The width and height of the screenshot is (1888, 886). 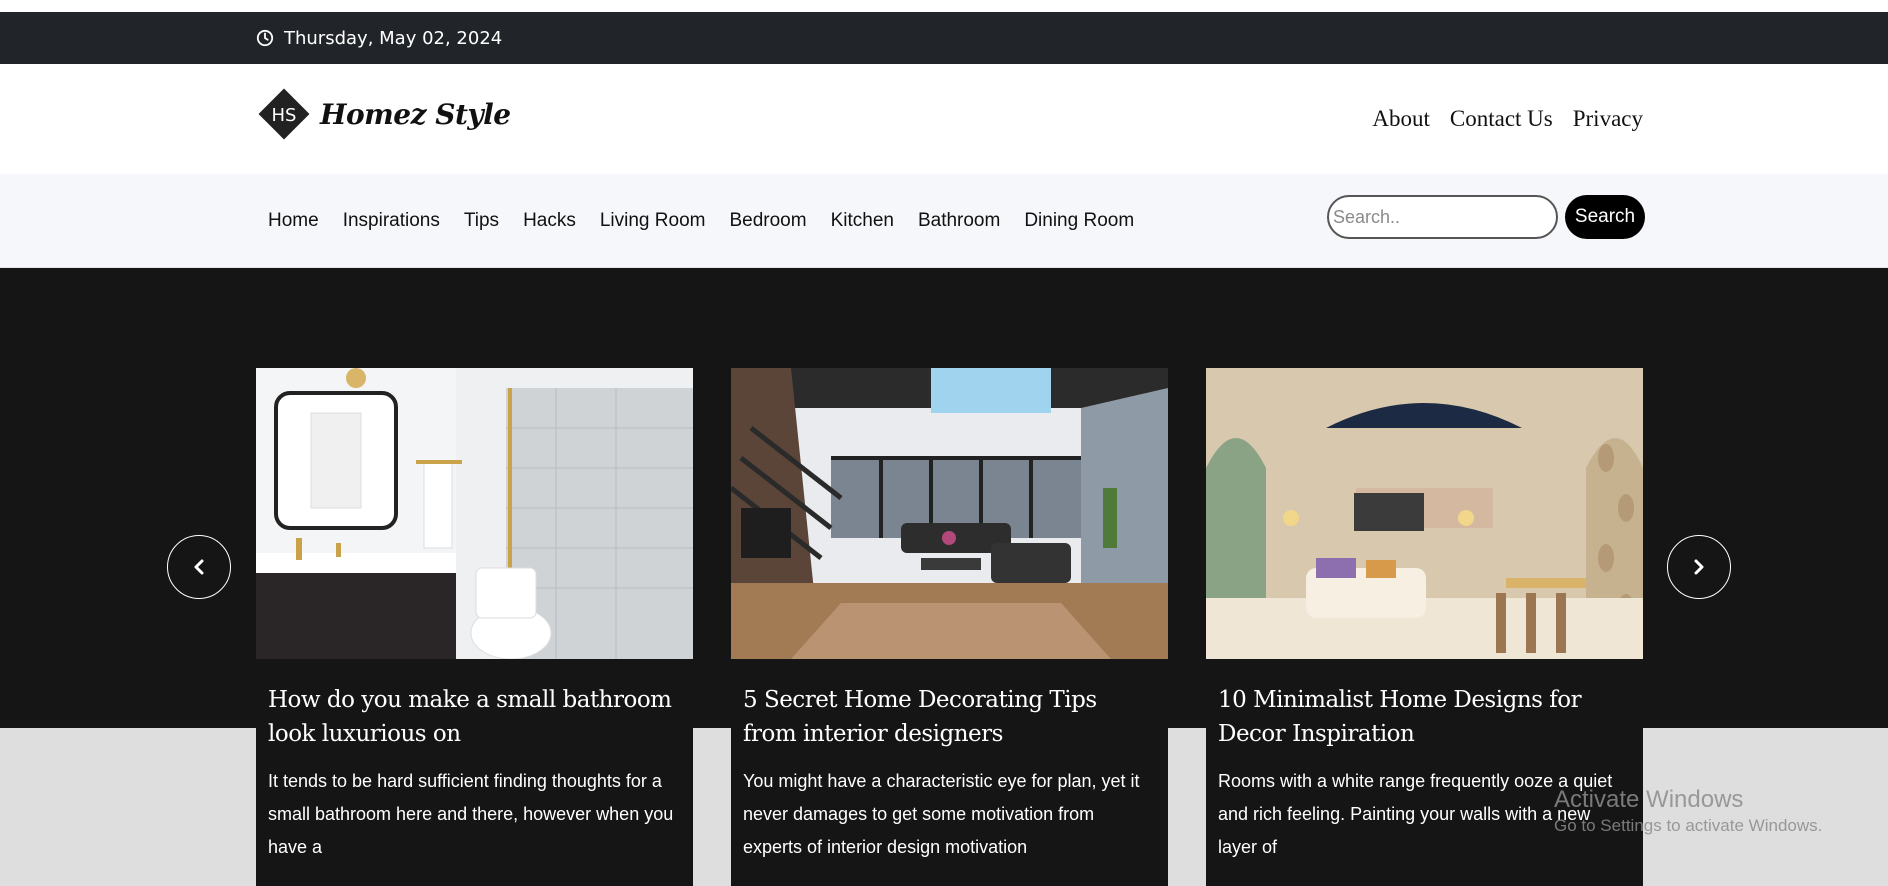 What do you see at coordinates (1649, 799) in the screenshot?
I see `watermark-title: Activate Windows` at bounding box center [1649, 799].